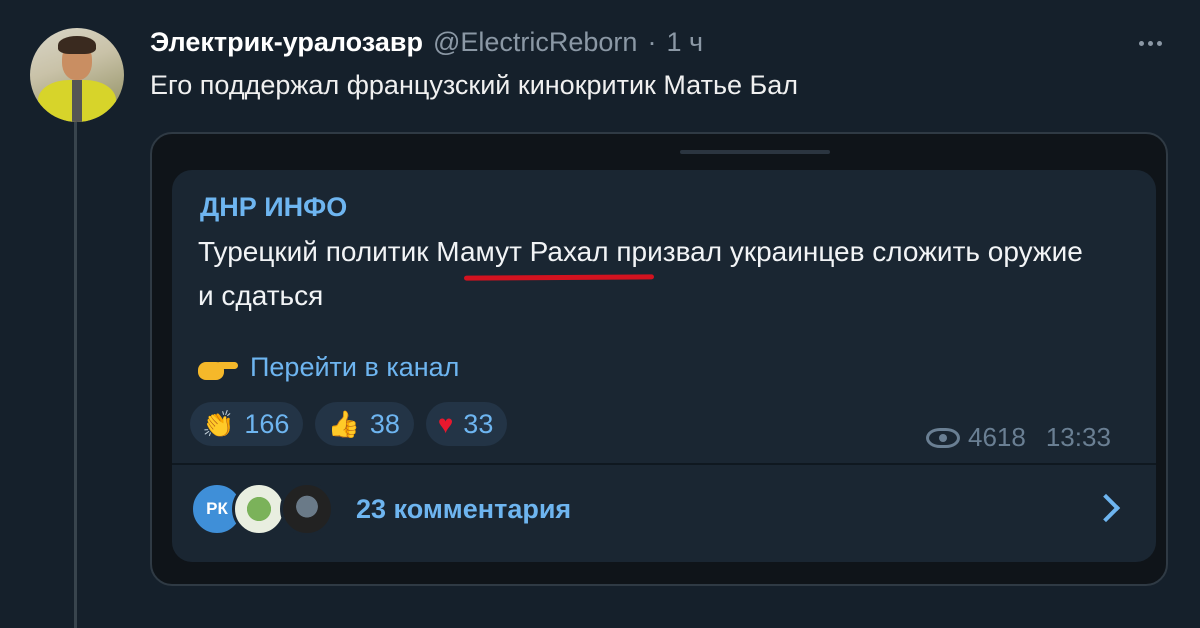 The width and height of the screenshot is (1200, 628). I want to click on reaction-clap: 👏 166, so click(247, 424).